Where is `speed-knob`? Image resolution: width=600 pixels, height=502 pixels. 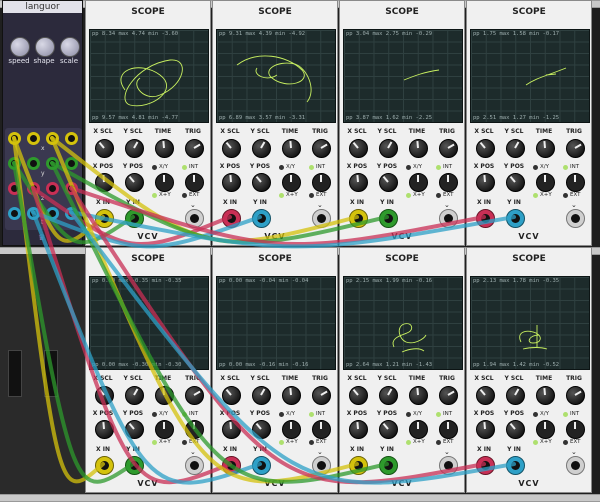
speed-knob is located at coordinates (20, 47).